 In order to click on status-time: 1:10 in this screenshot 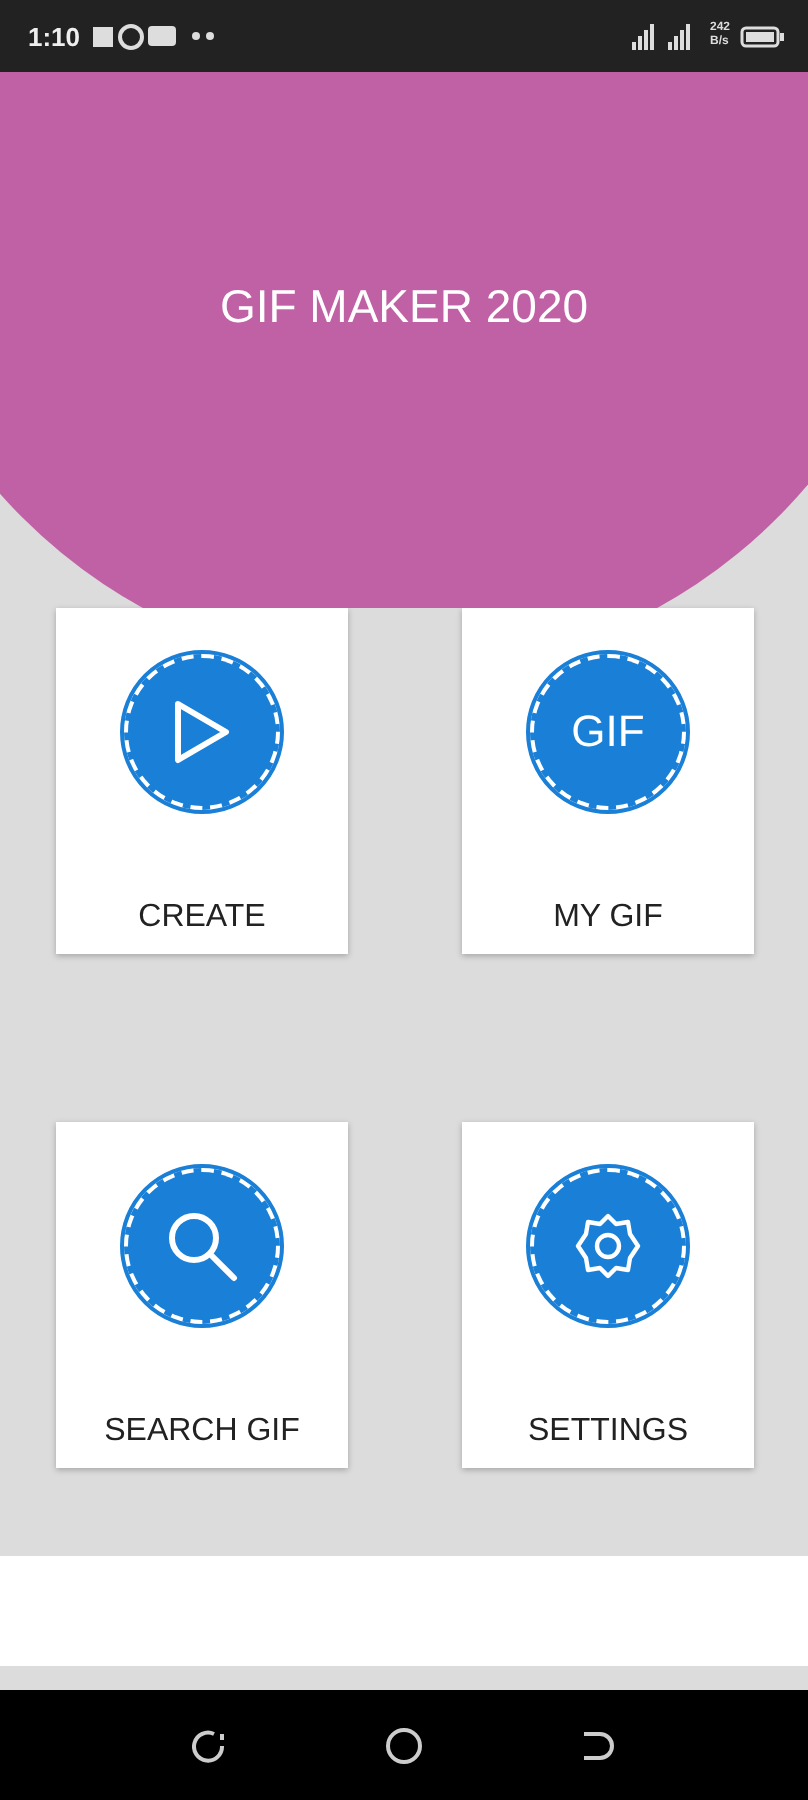, I will do `click(54, 36)`.